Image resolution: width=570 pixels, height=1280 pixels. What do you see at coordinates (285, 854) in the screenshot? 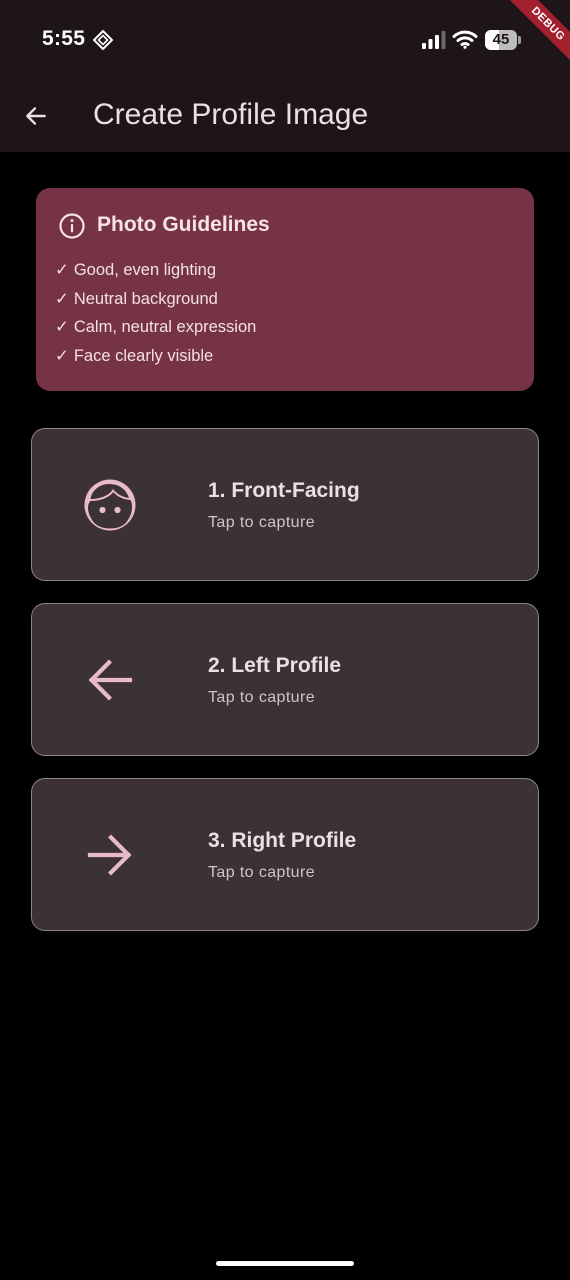
I see `right-profile-capture-card: 3. Right Profile Tap to capture` at bounding box center [285, 854].